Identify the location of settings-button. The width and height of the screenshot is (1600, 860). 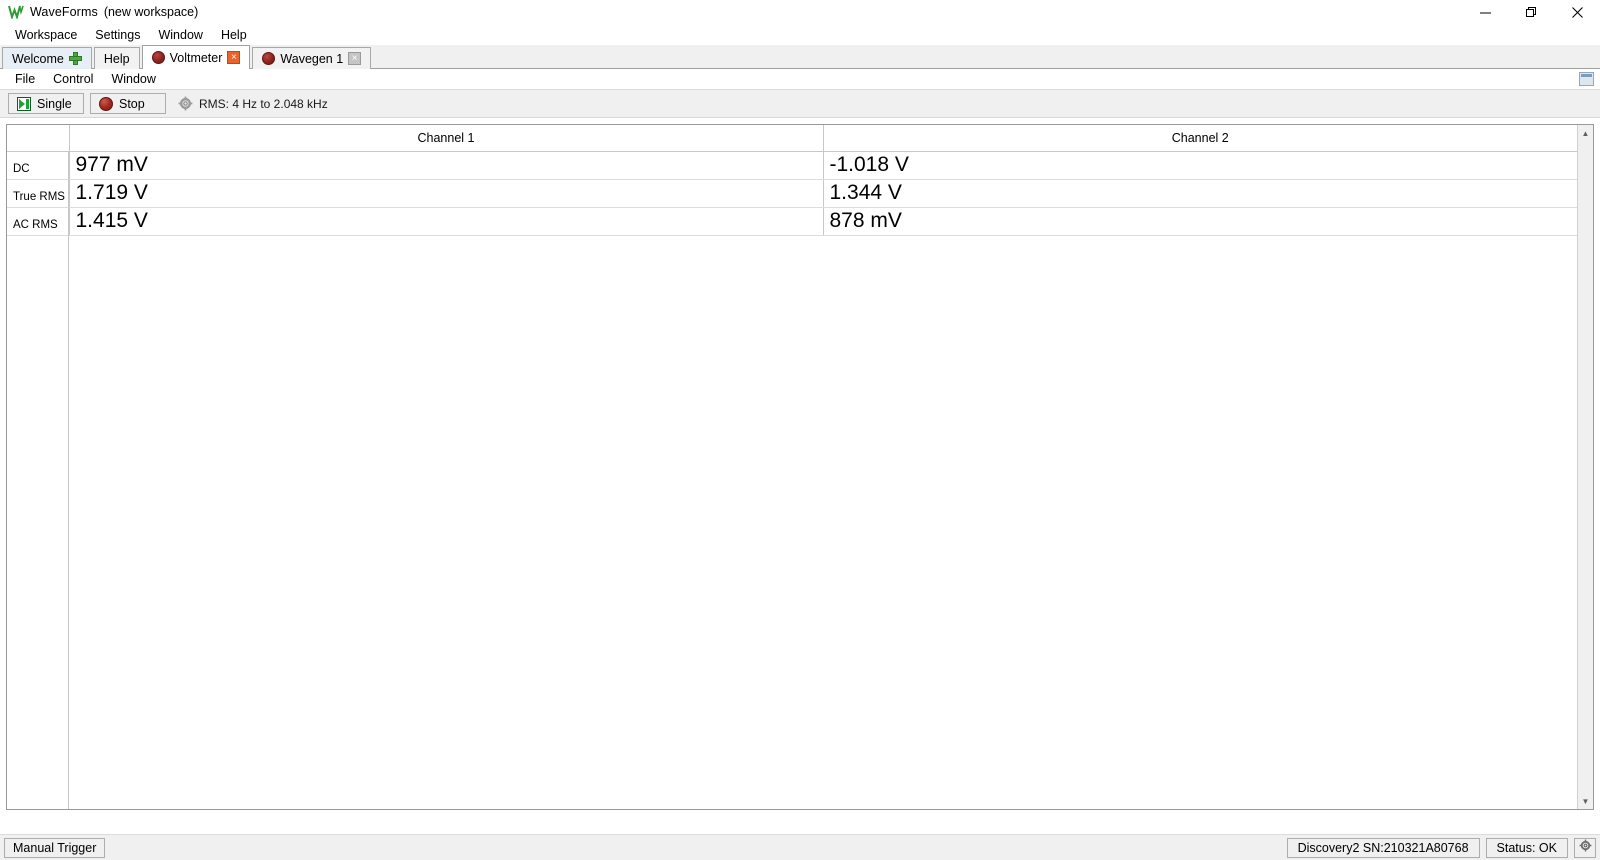
(1585, 847).